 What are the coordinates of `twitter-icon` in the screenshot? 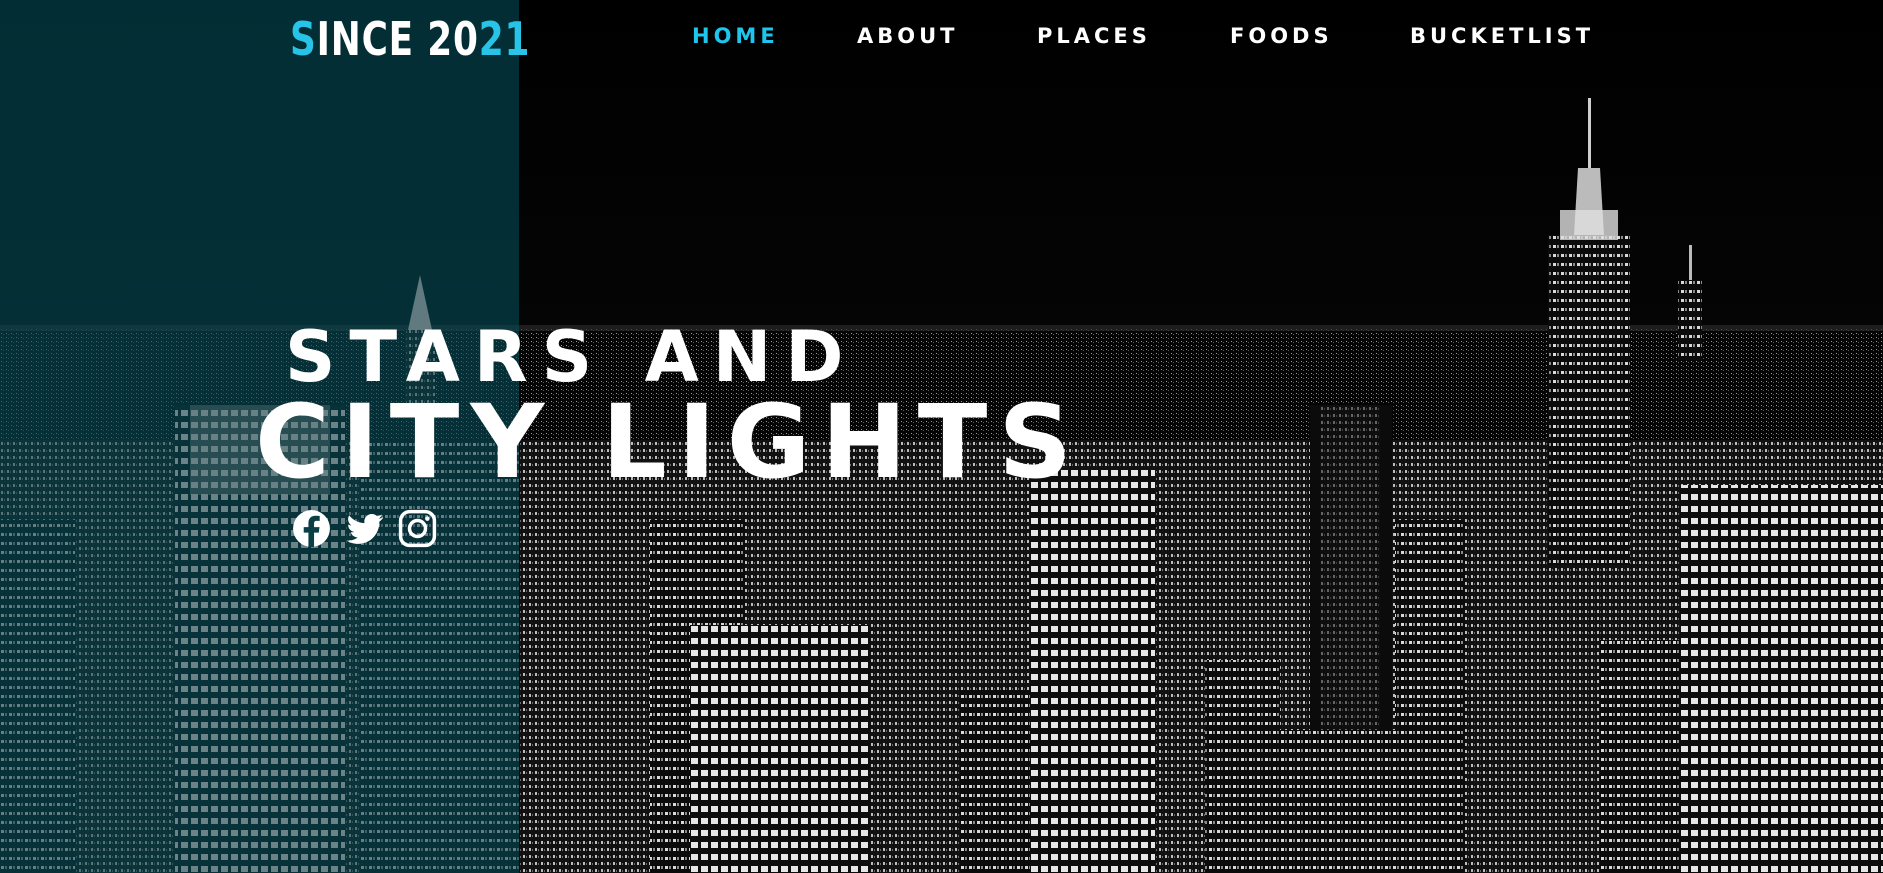 It's located at (364, 528).